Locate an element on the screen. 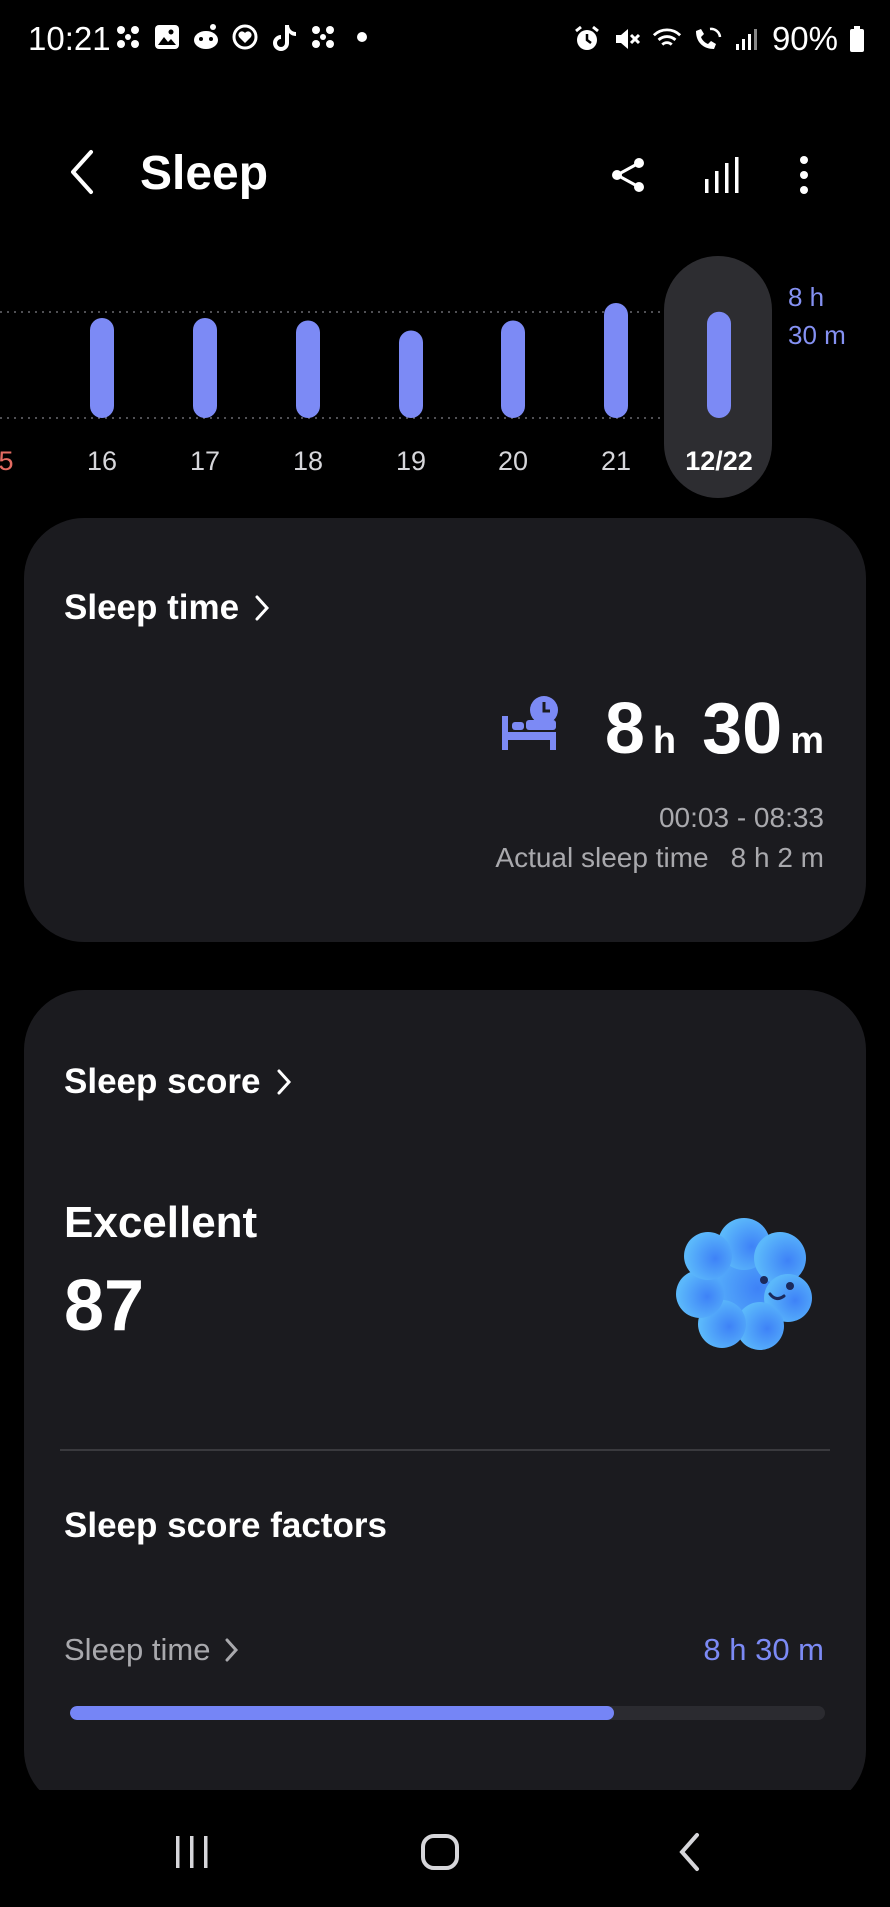 The image size is (890, 1907). chart-day-label: 5 is located at coordinates (7, 461).